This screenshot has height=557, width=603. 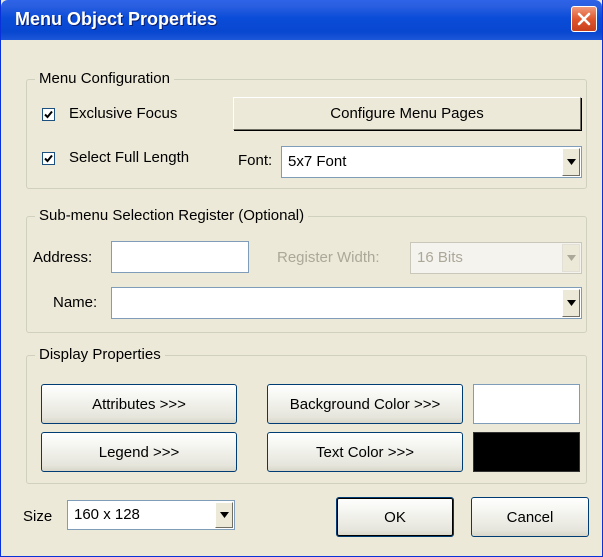 I want to click on name-label: Name:, so click(x=75, y=302).